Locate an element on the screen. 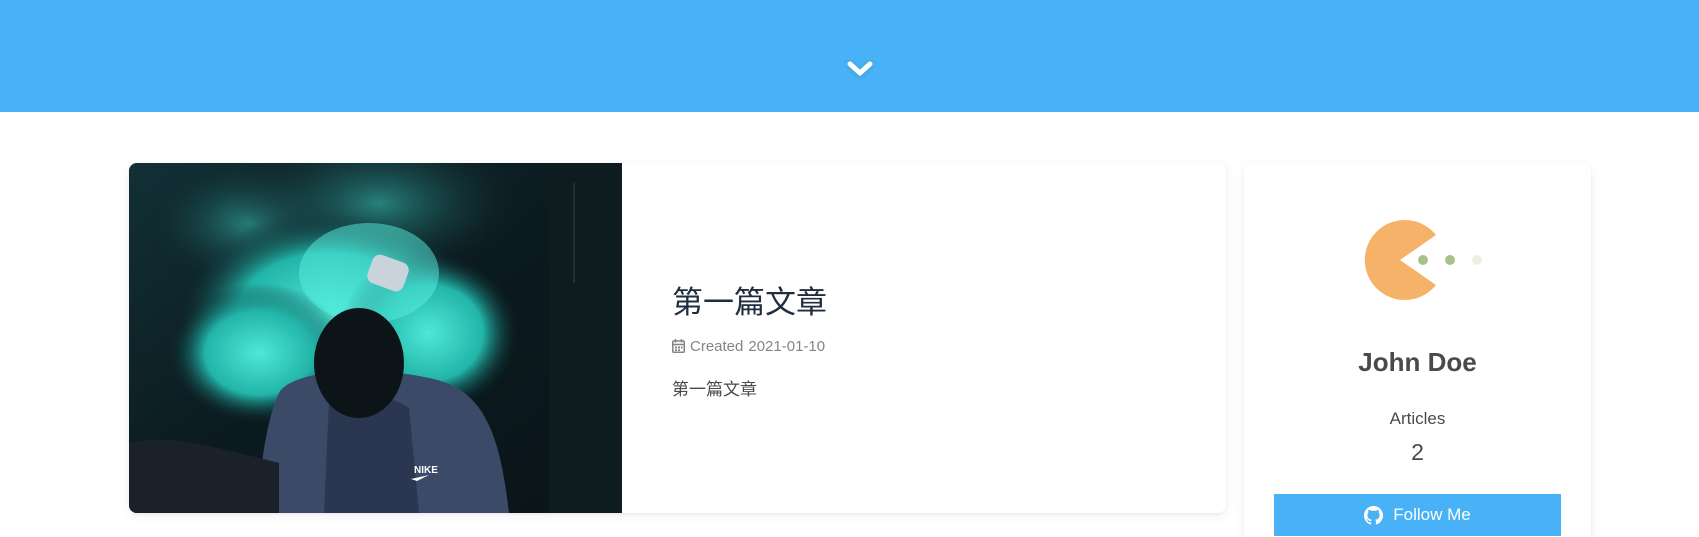 This screenshot has width=1699, height=537. svg-text: NIKE is located at coordinates (426, 470).